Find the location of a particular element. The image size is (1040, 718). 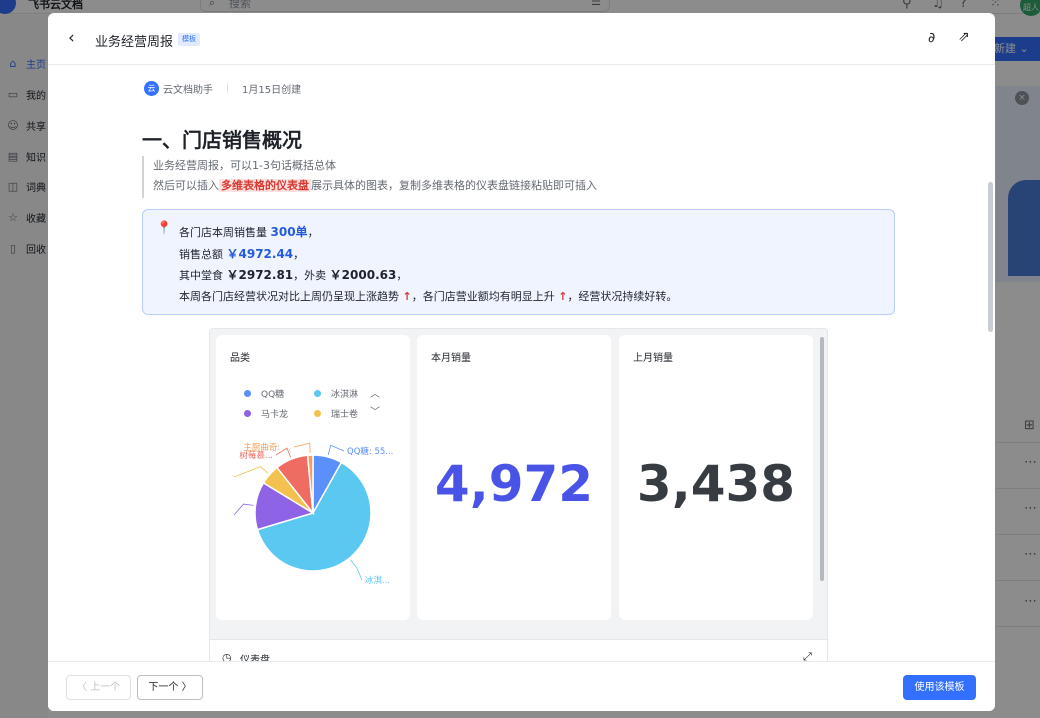

card-last-month: 上月销量 3,438 is located at coordinates (716, 477).